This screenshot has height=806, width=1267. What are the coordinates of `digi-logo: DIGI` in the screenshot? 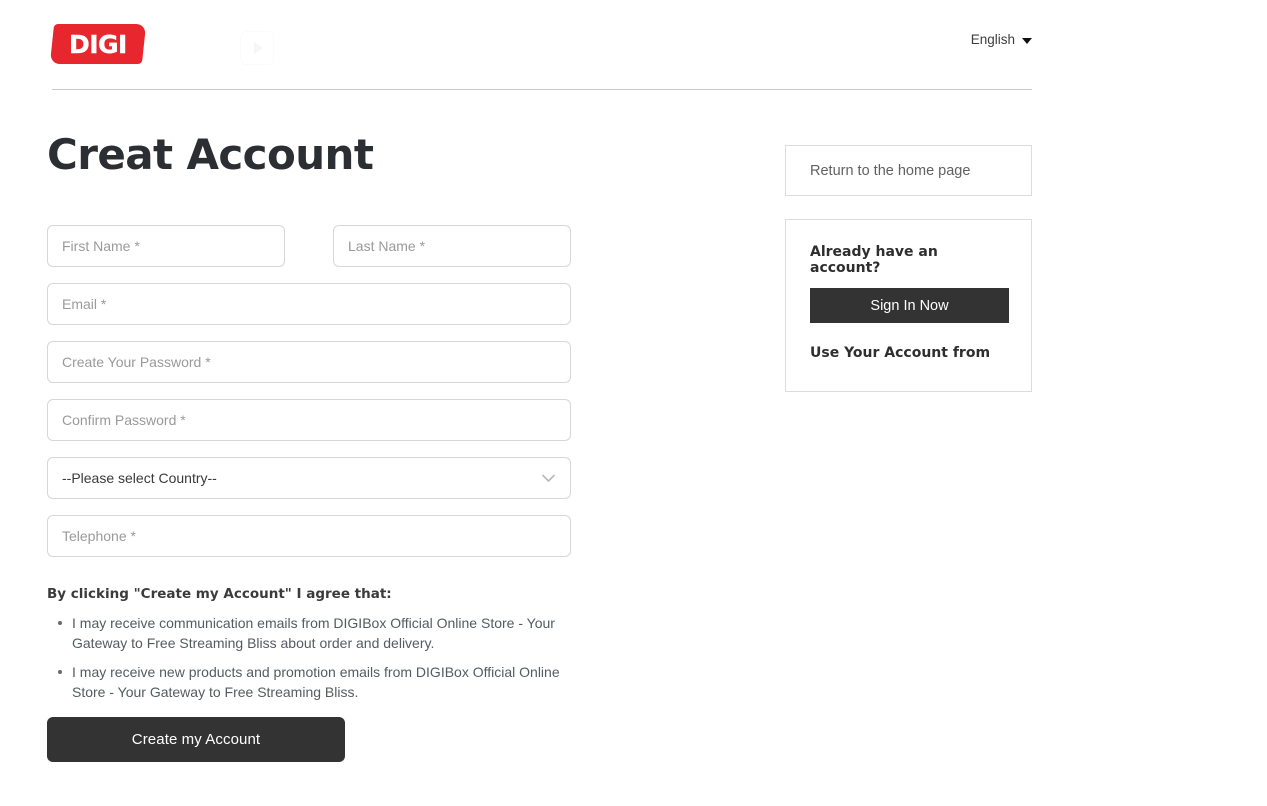 It's located at (98, 44).